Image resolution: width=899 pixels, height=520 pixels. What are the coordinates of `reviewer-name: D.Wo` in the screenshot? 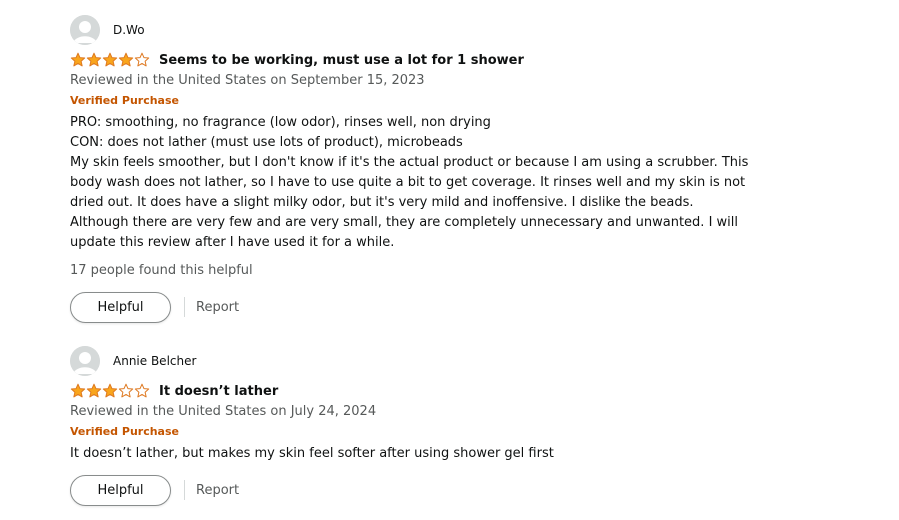 It's located at (129, 30).